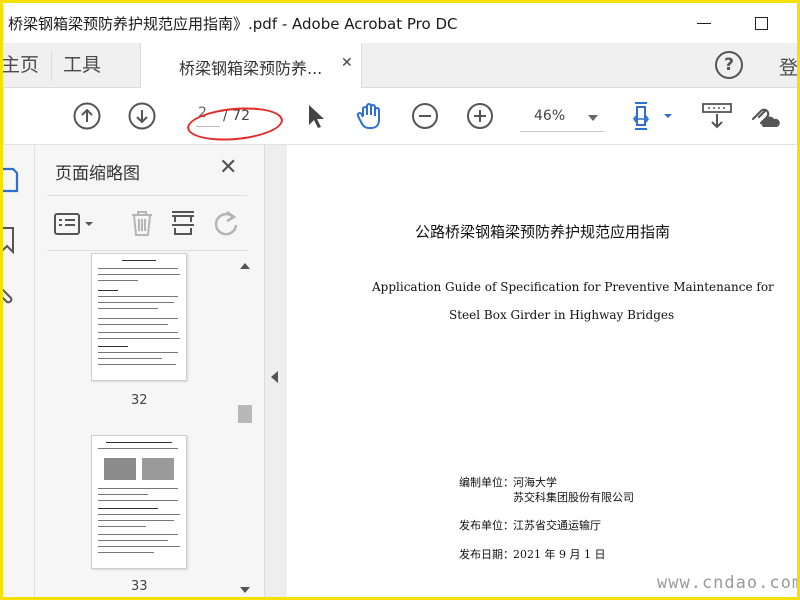  Describe the element at coordinates (87, 116) in the screenshot. I see `previous-page-icon` at that location.